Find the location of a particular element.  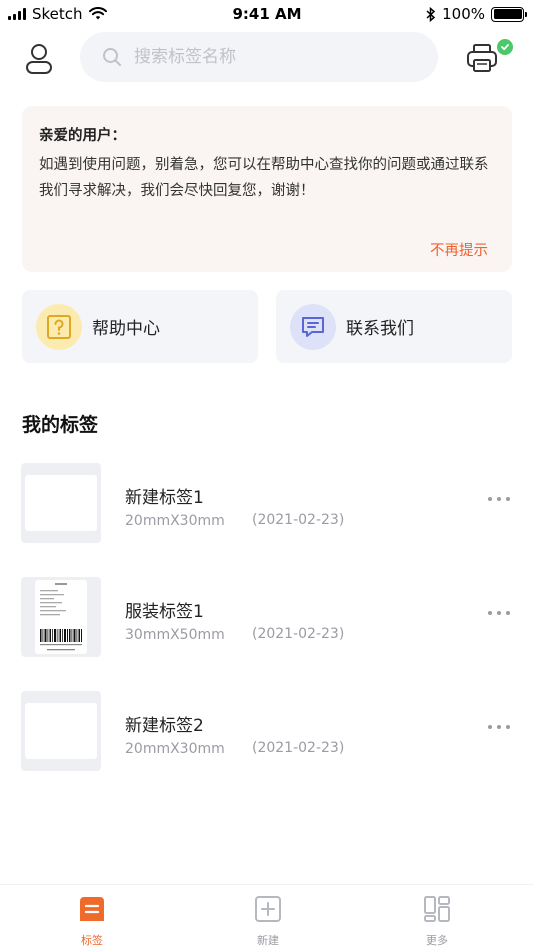

contact-us-button: 联系我们 is located at coordinates (394, 326).